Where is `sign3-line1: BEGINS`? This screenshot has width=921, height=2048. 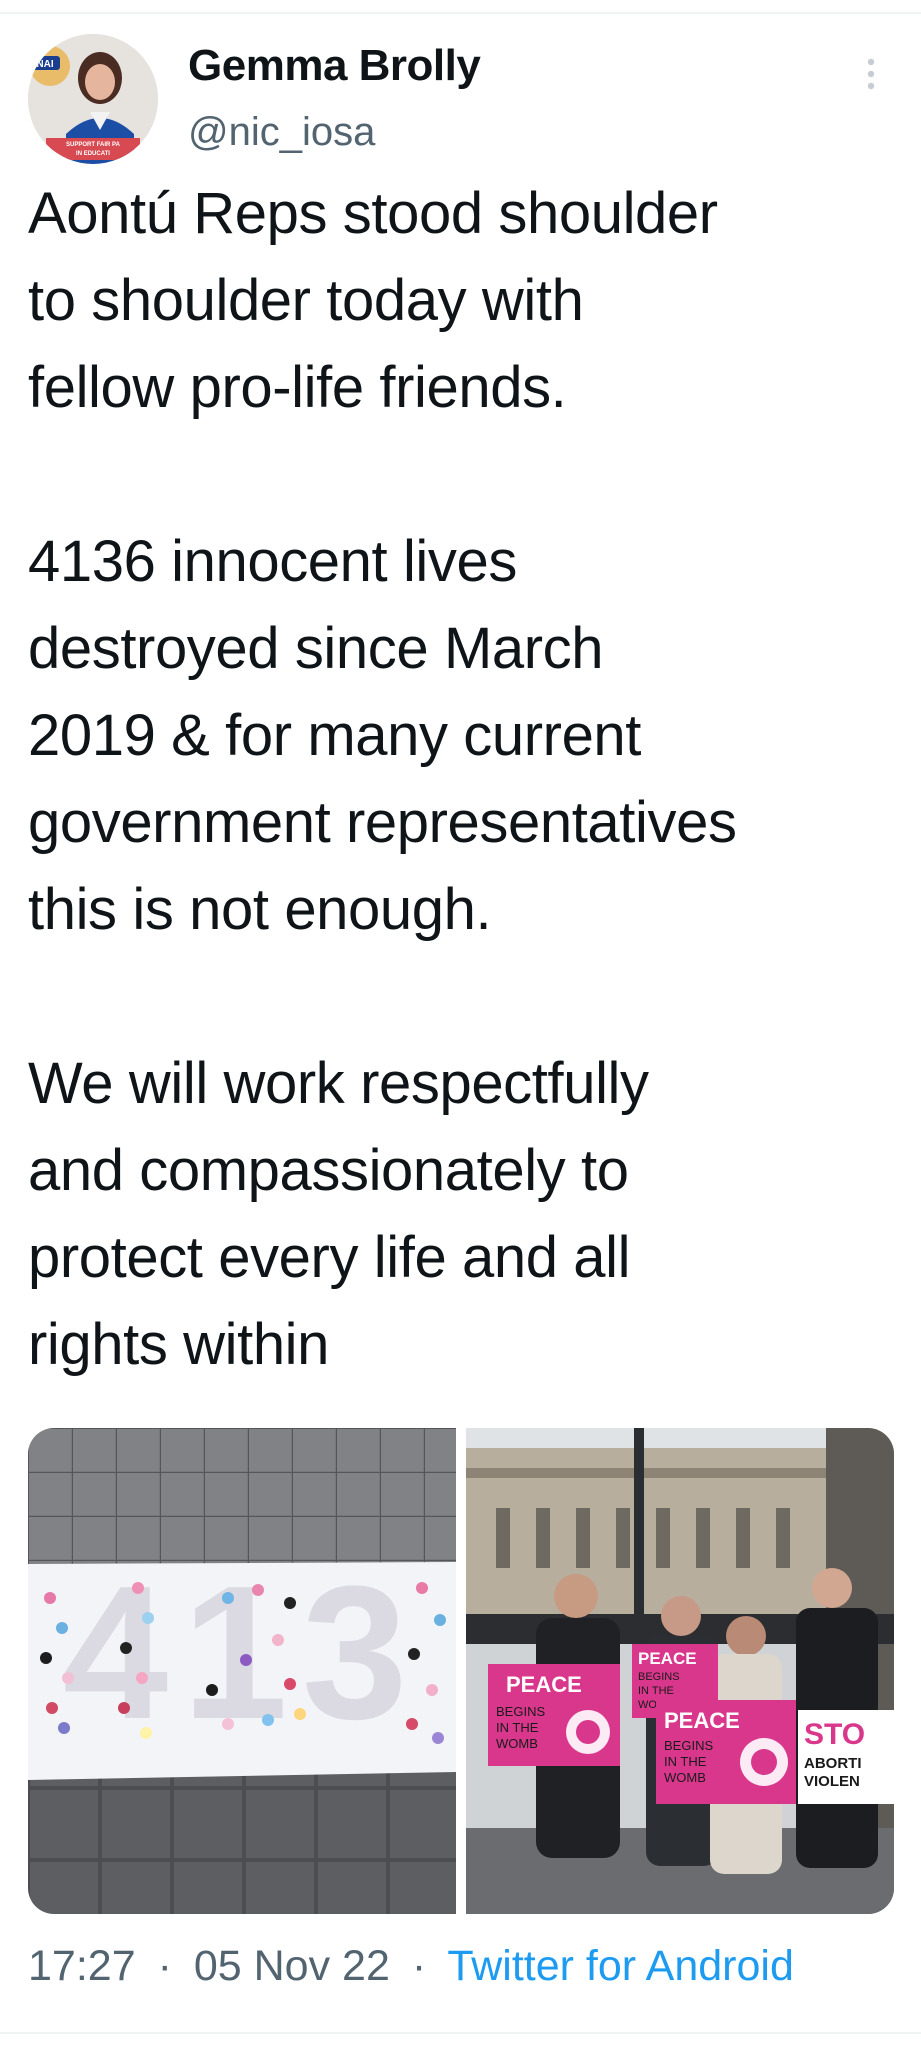 sign3-line1: BEGINS is located at coordinates (688, 1745).